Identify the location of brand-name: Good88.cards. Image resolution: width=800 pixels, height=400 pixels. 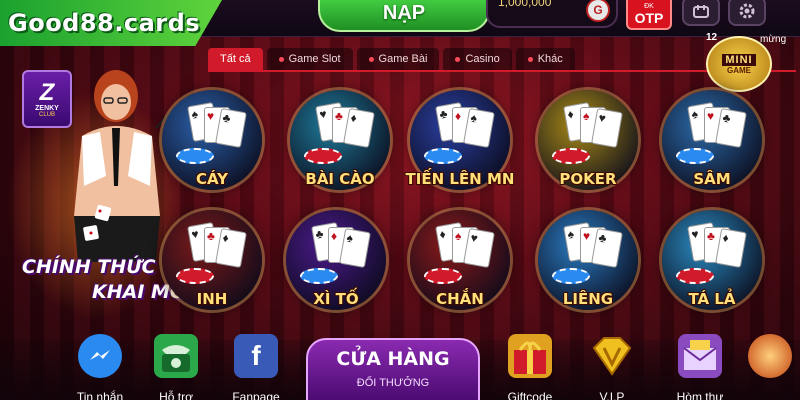
(104, 23).